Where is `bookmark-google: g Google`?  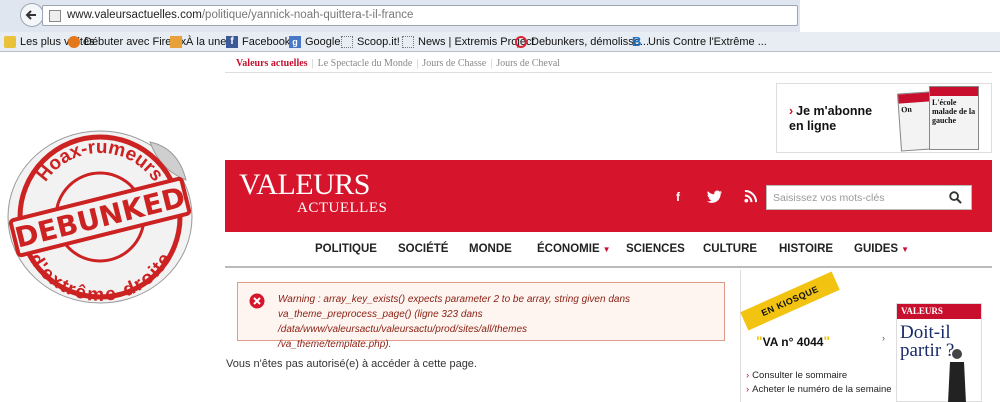 bookmark-google: g Google is located at coordinates (314, 42).